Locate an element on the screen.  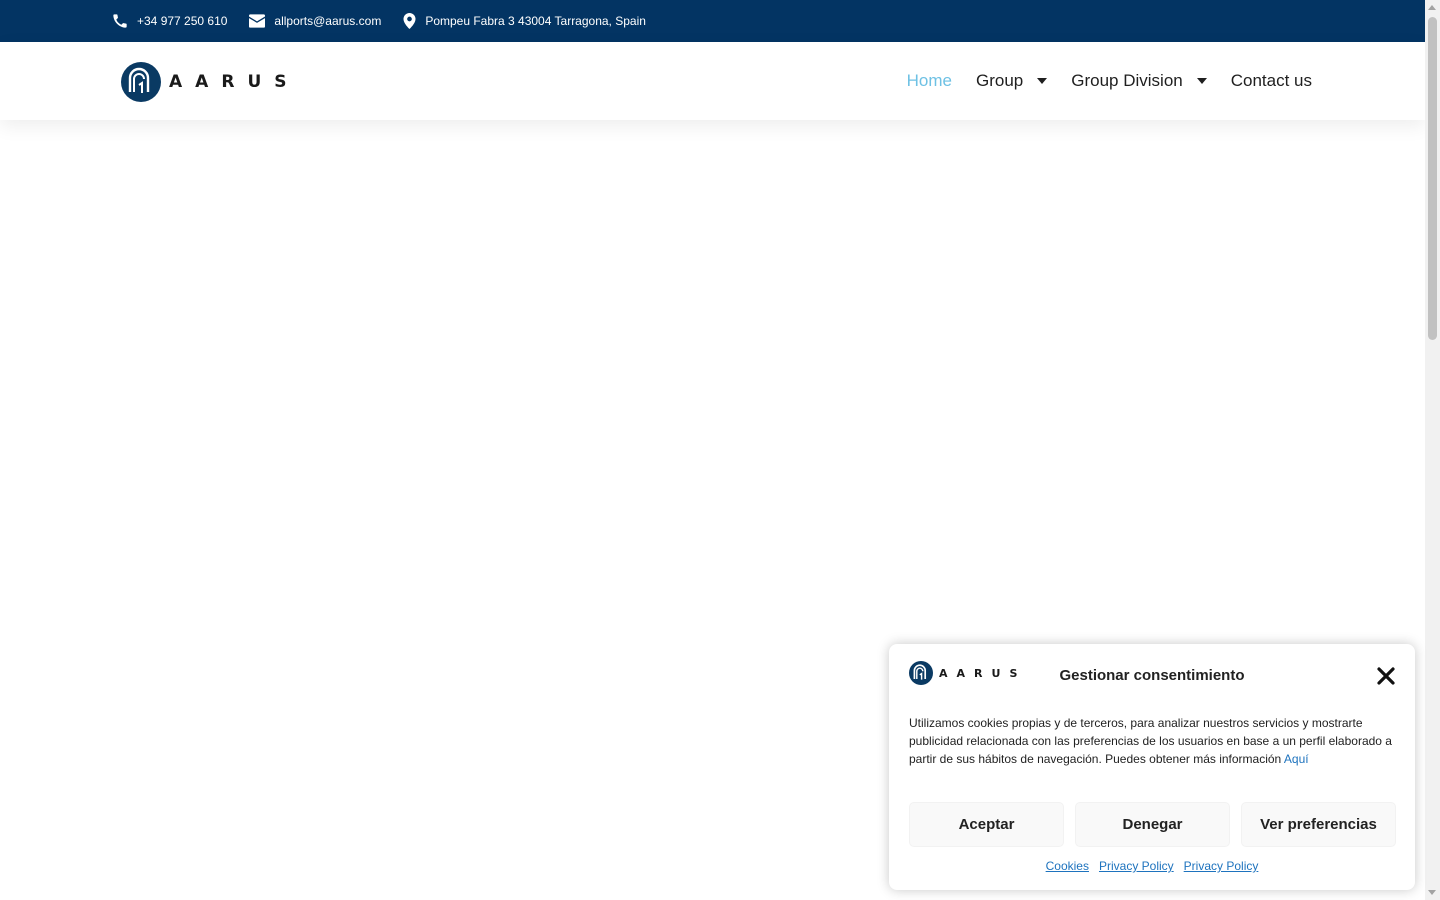
topbar-address: Pompeu Fabra 3 43004 Tarragona, Spain is located at coordinates (524, 21).